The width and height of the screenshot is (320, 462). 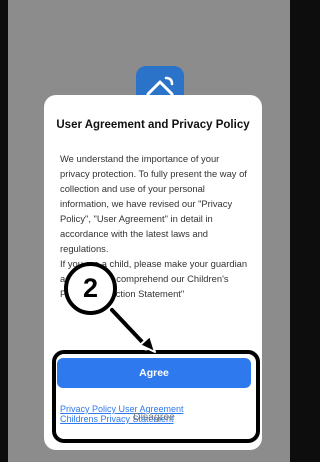 What do you see at coordinates (154, 373) in the screenshot?
I see `agree-button: Agree` at bounding box center [154, 373].